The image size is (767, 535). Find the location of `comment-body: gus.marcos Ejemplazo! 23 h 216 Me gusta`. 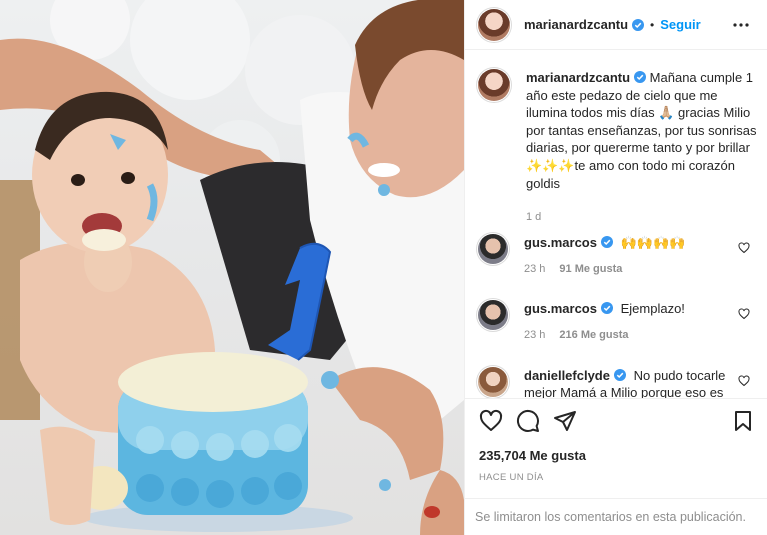

comment-body: gus.marcos Ejemplazo! 23 h 216 Me gusta is located at coordinates (634, 320).